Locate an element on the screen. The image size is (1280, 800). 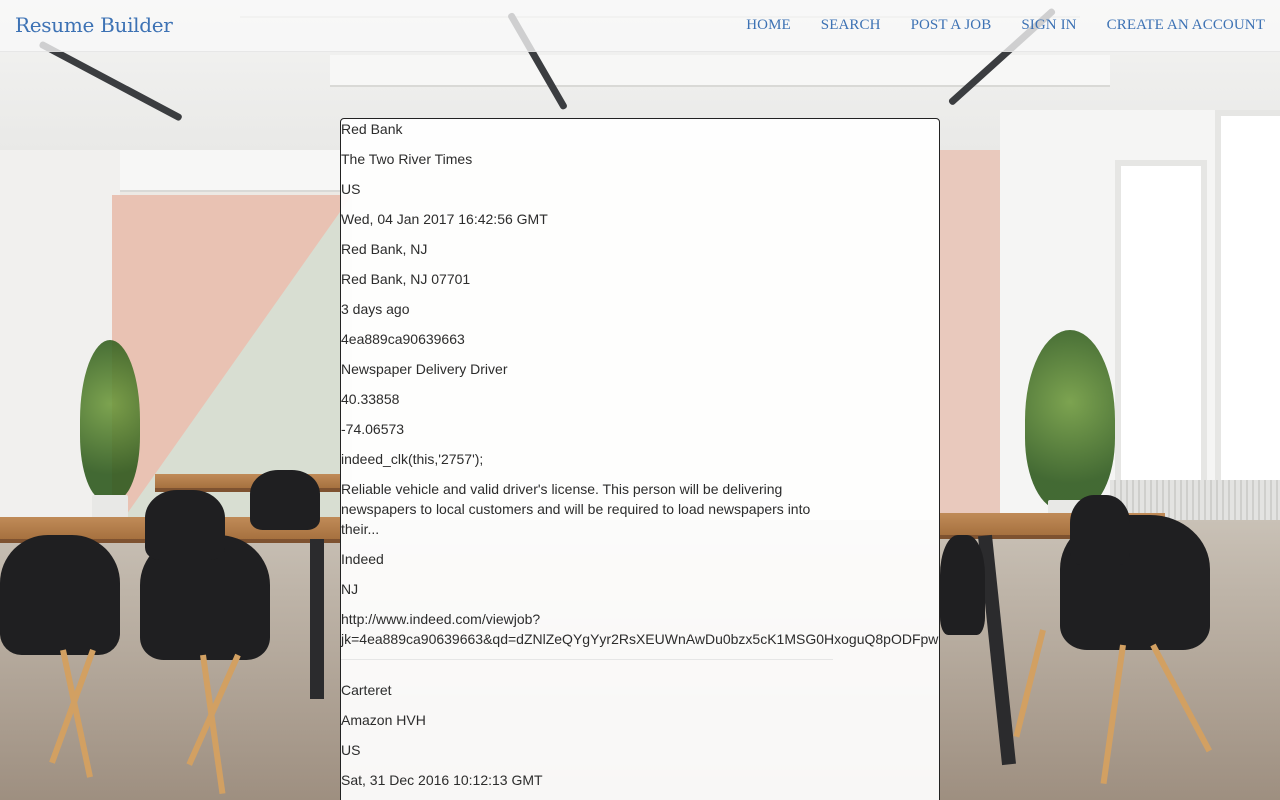
job-city: Carteret is located at coordinates (366, 690).